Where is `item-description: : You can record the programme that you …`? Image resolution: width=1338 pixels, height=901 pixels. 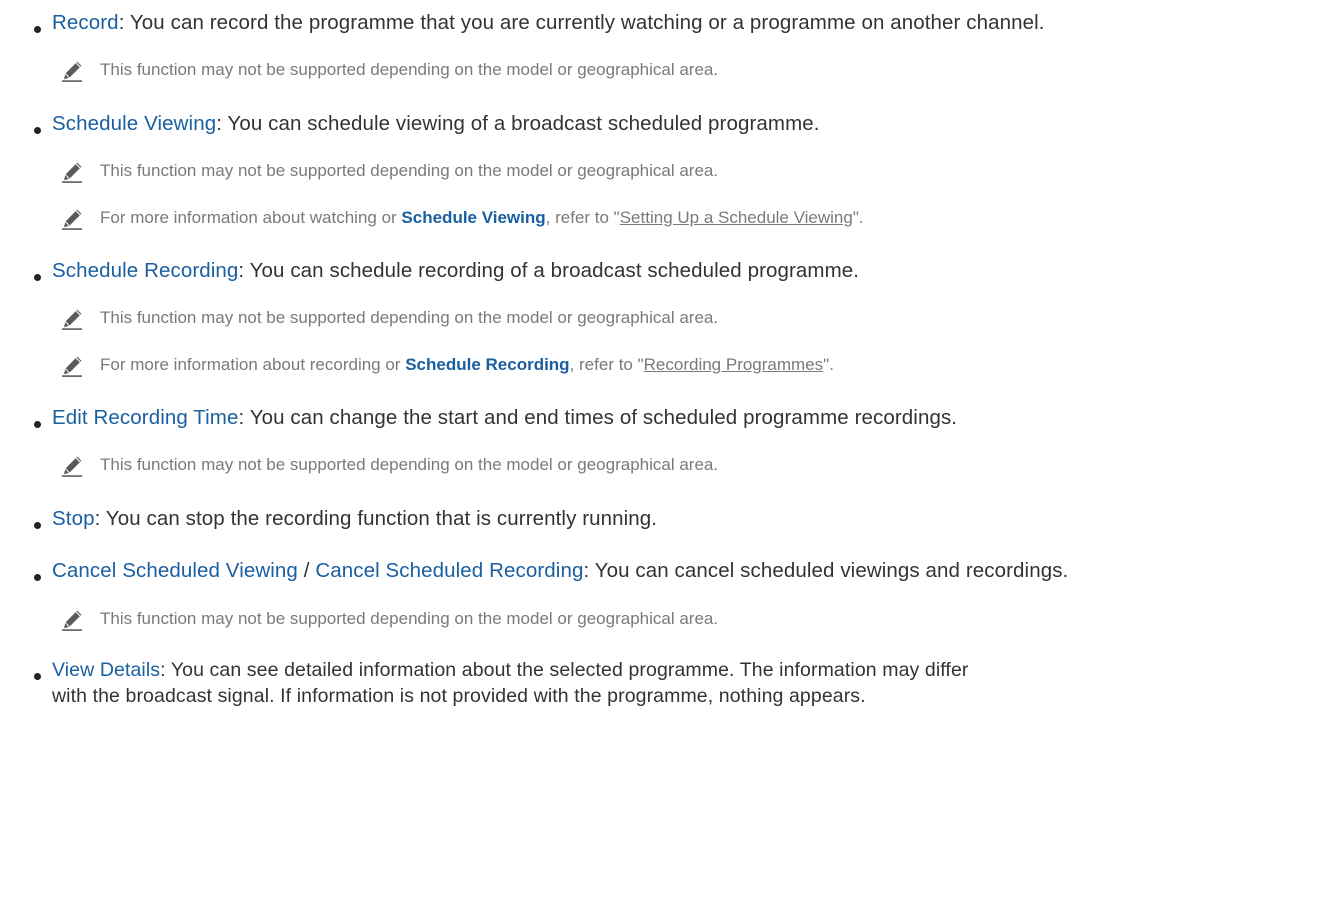 item-description: : You can record the programme that you … is located at coordinates (581, 22).